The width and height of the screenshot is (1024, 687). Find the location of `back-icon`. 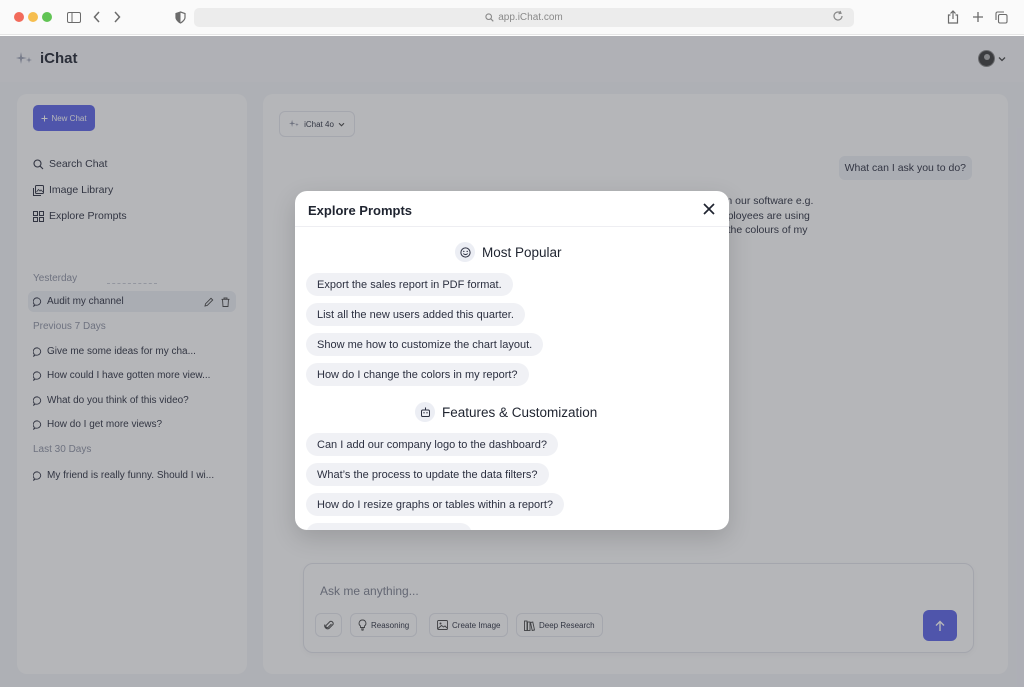

back-icon is located at coordinates (97, 17).